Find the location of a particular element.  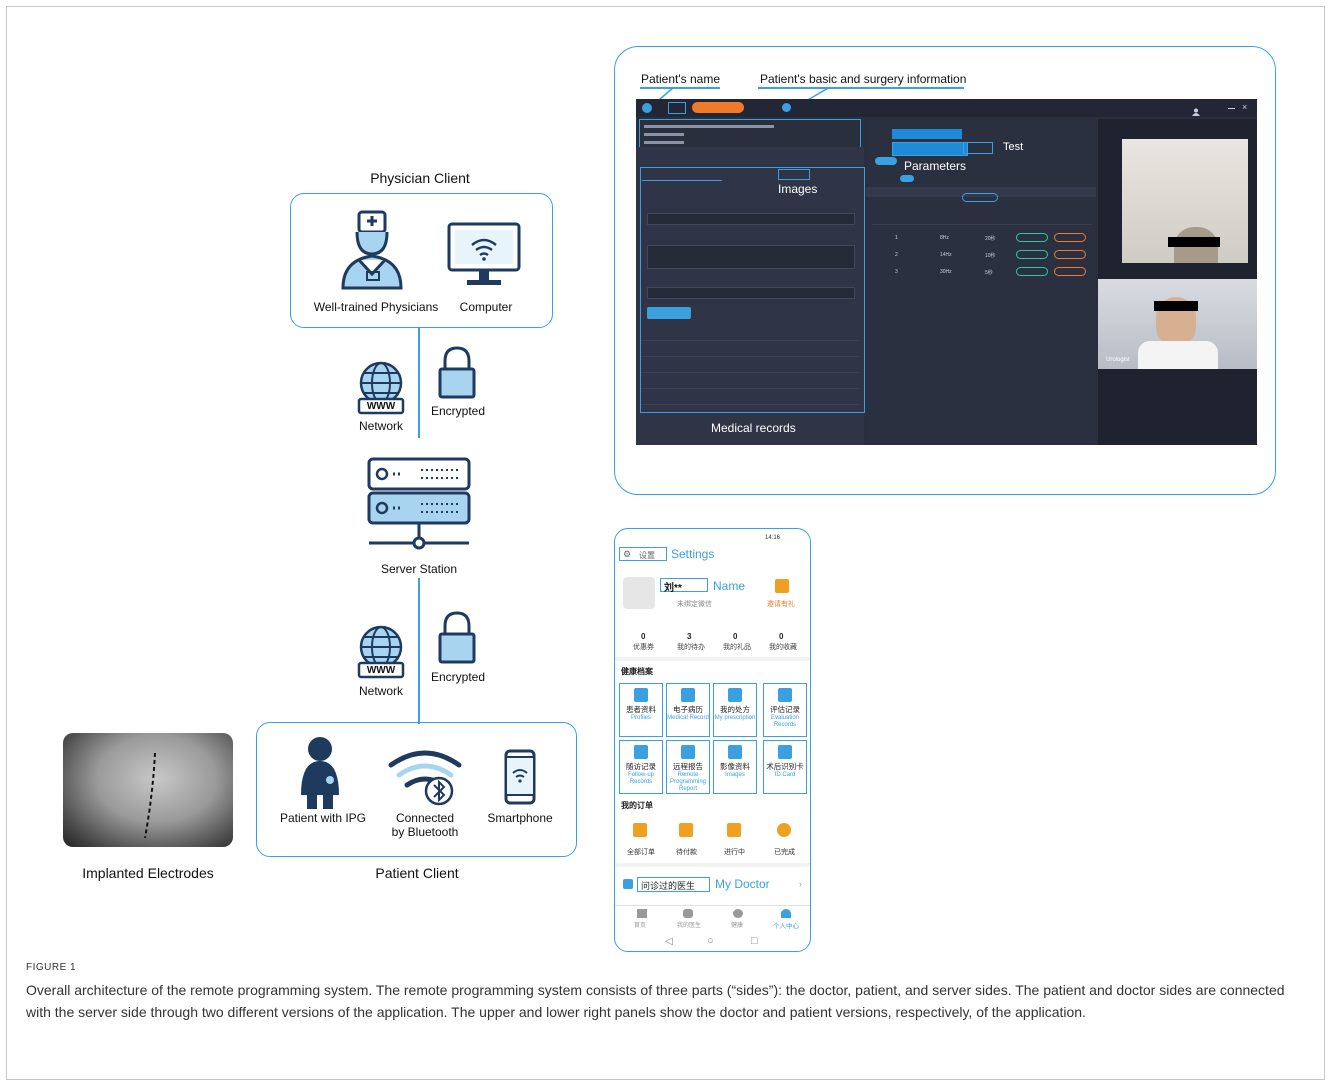

order-label: 全部订单 is located at coordinates (641, 852).